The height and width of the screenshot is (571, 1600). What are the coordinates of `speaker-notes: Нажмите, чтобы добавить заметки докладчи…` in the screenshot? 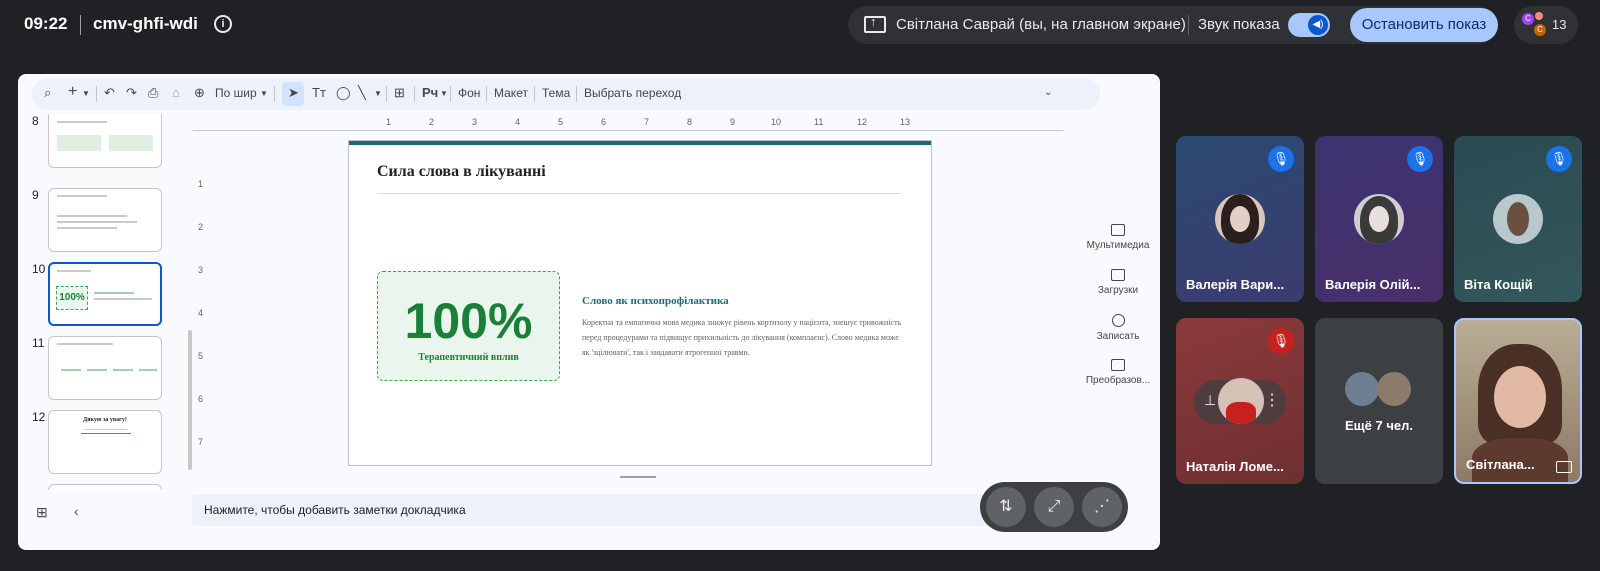 It's located at (595, 510).